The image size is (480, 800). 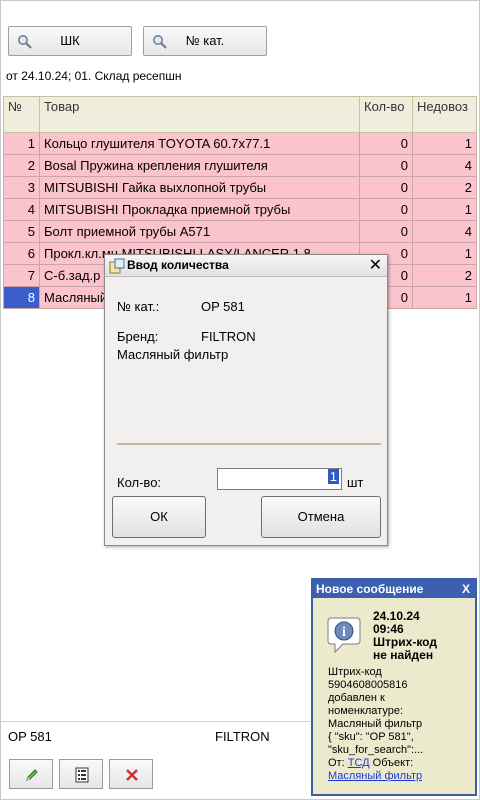 I want to click on table-row: 2 Bosal Пружина крепления глушителя 0 4, so click(x=240, y=165).